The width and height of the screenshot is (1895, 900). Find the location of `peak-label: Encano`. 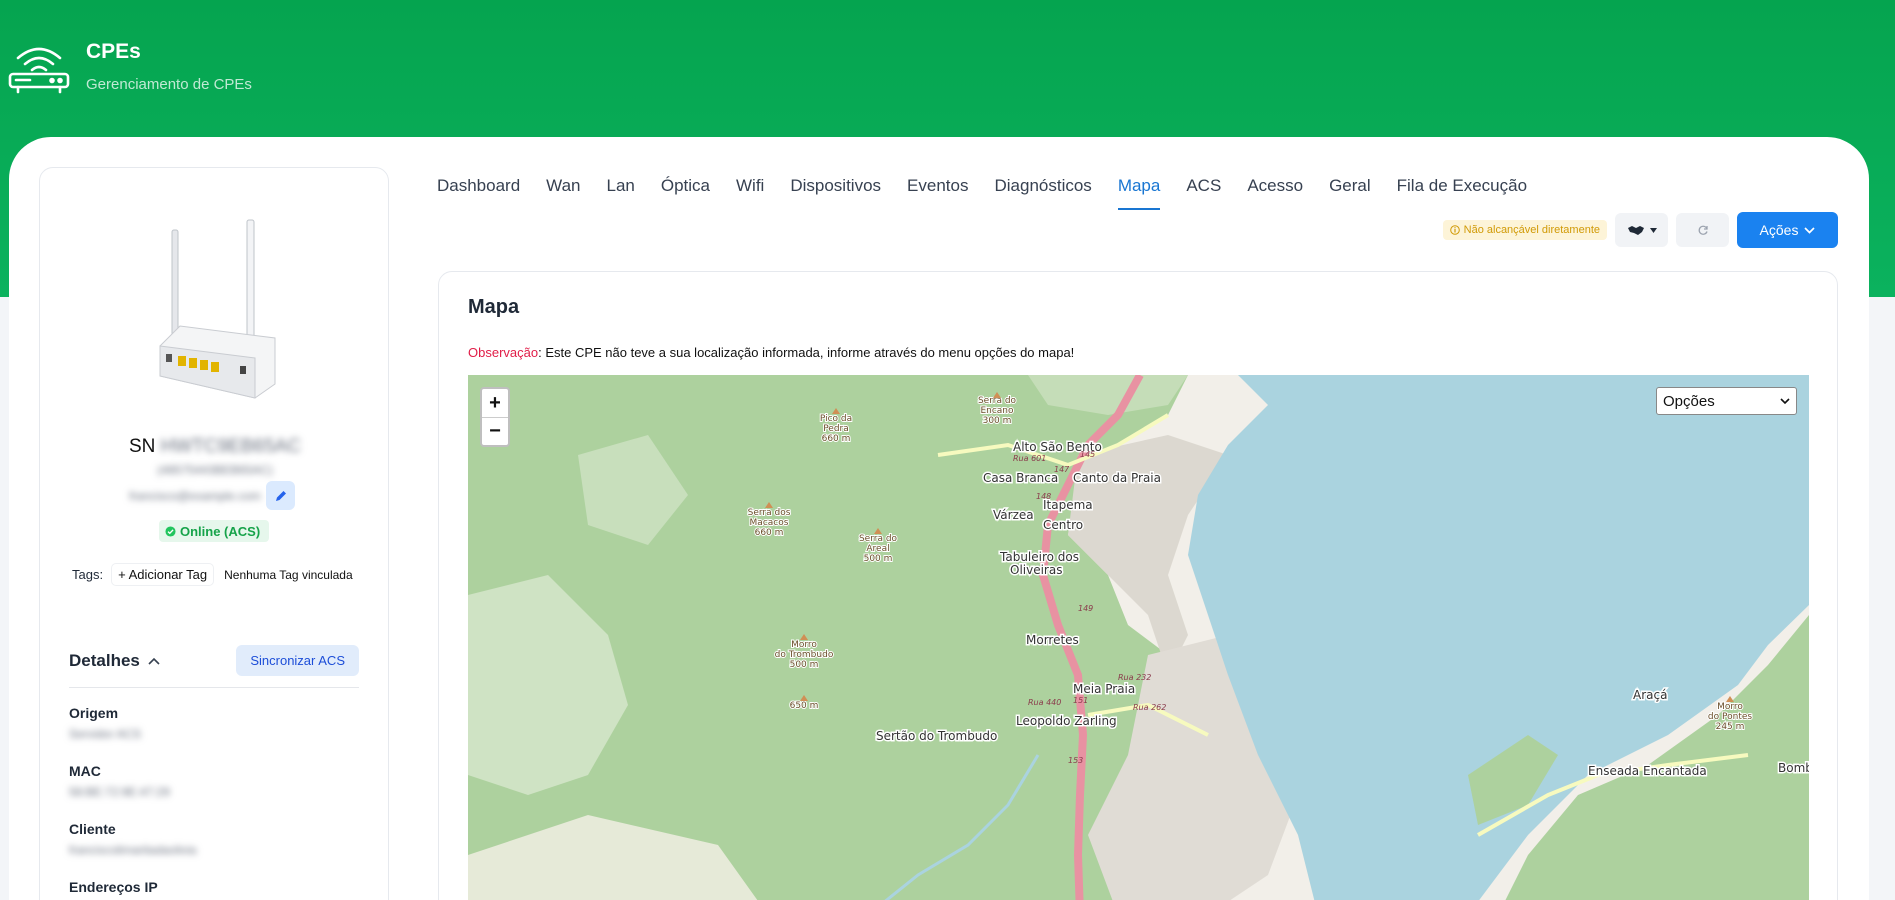

peak-label: Encano is located at coordinates (997, 411).